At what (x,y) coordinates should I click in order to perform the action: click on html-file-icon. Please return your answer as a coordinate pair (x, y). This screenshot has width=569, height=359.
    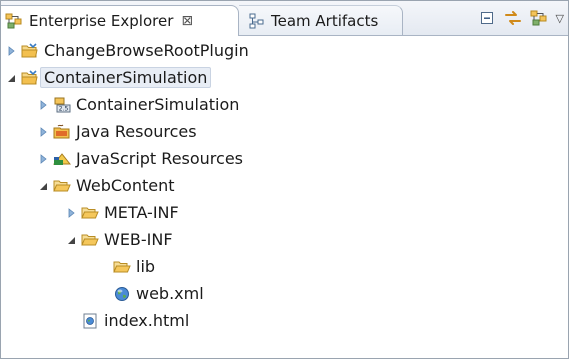
    Looking at the image, I should click on (90, 321).